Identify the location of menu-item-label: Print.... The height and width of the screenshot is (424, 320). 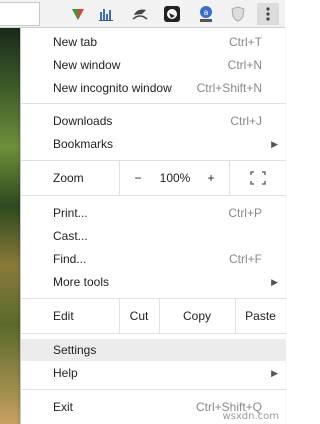
(70, 213).